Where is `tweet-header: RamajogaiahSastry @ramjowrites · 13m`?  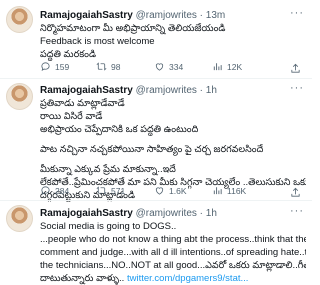
tweet-header: RamajogaiahSastry @ramjowrites · 13m is located at coordinates (132, 15).